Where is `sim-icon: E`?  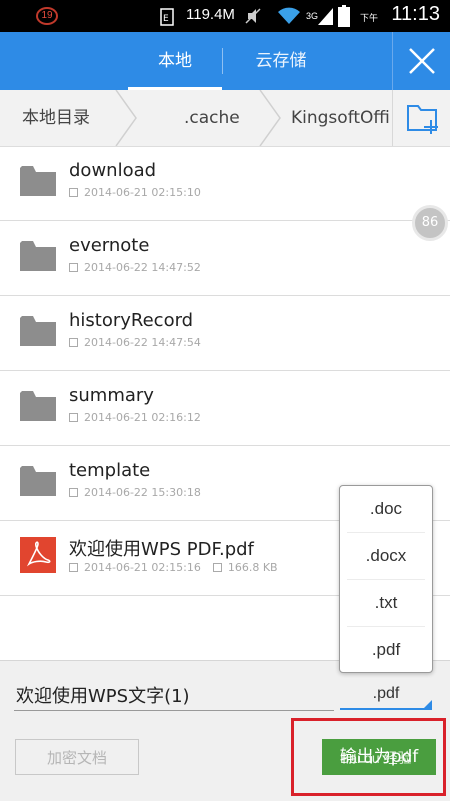
sim-icon: E is located at coordinates (167, 17).